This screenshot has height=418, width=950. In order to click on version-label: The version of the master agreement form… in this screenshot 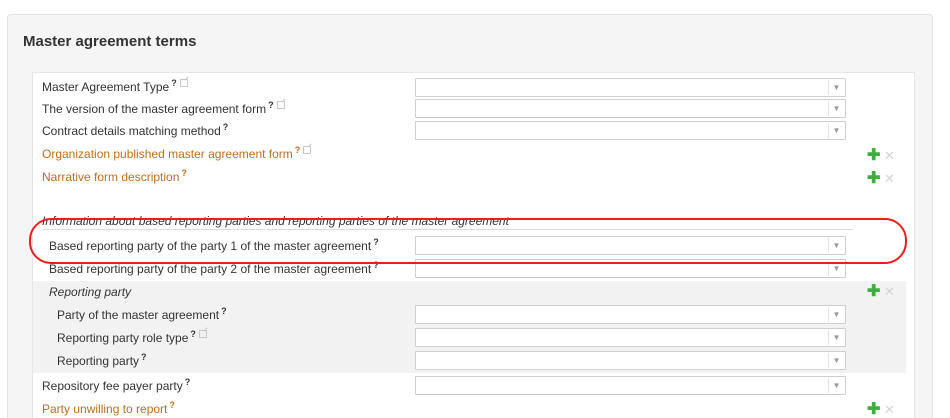, I will do `click(163, 108)`.